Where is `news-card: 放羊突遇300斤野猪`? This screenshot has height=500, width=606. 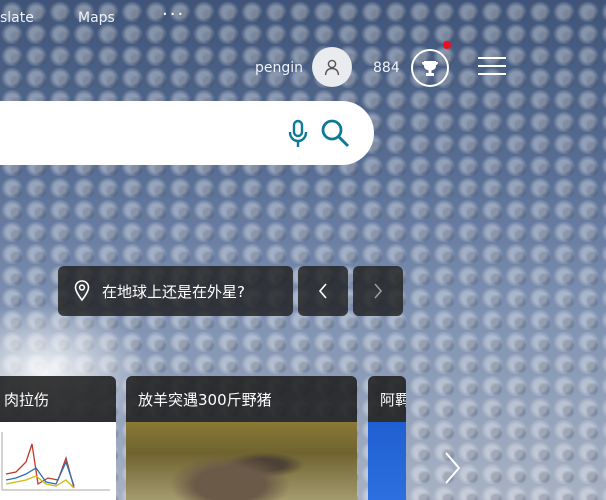
news-card: 放羊突遇300斤野猪 is located at coordinates (241, 438).